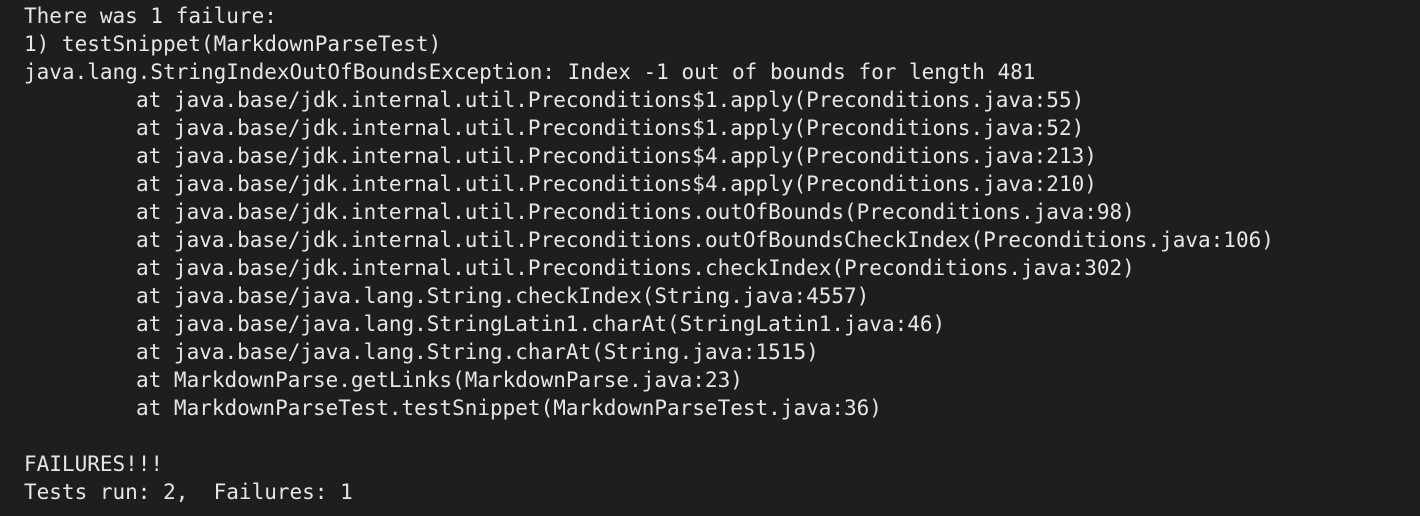  Describe the element at coordinates (188, 492) in the screenshot. I see `test-summary: Tests run: 2, Failures: 1` at that location.